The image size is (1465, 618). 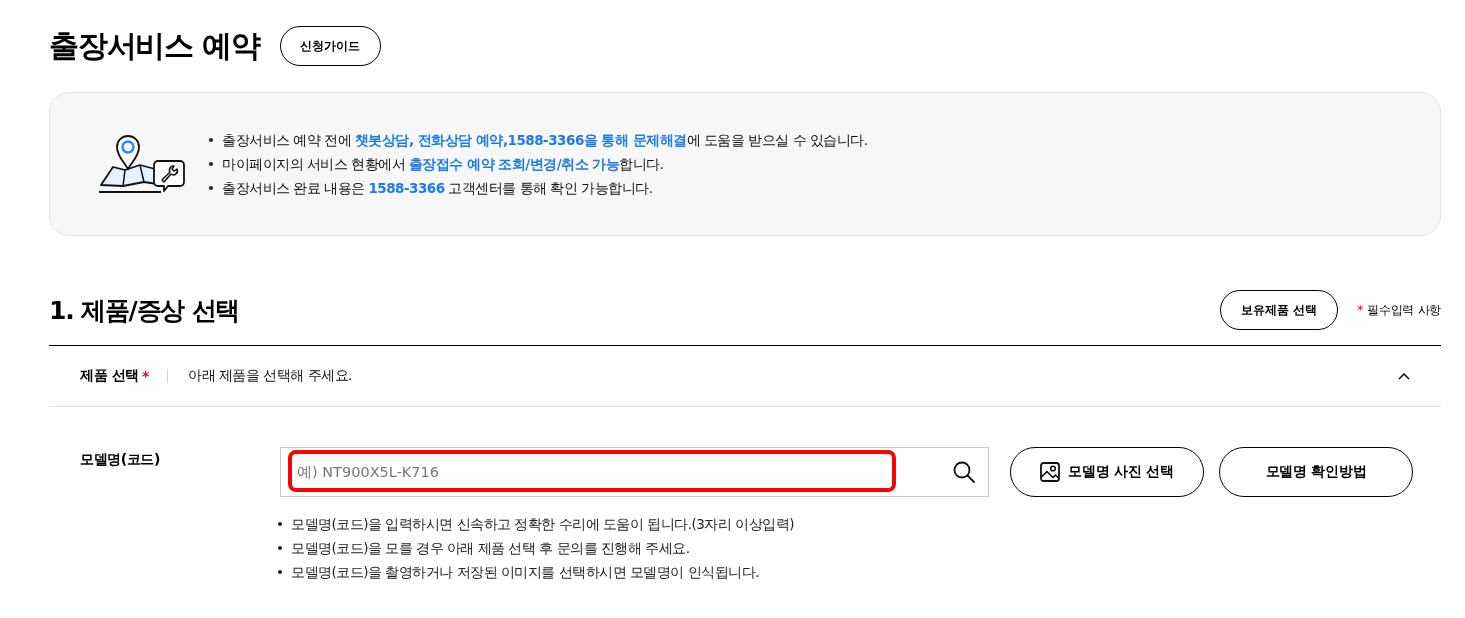 What do you see at coordinates (142, 164) in the screenshot?
I see `map-pin-wrench-icon` at bounding box center [142, 164].